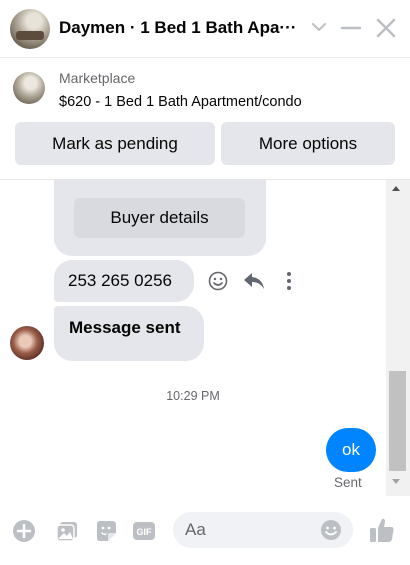 The height and width of the screenshot is (565, 410). I want to click on listing-title: $620 - 1 Bed 1 Bath Apartment/condo, so click(180, 102).